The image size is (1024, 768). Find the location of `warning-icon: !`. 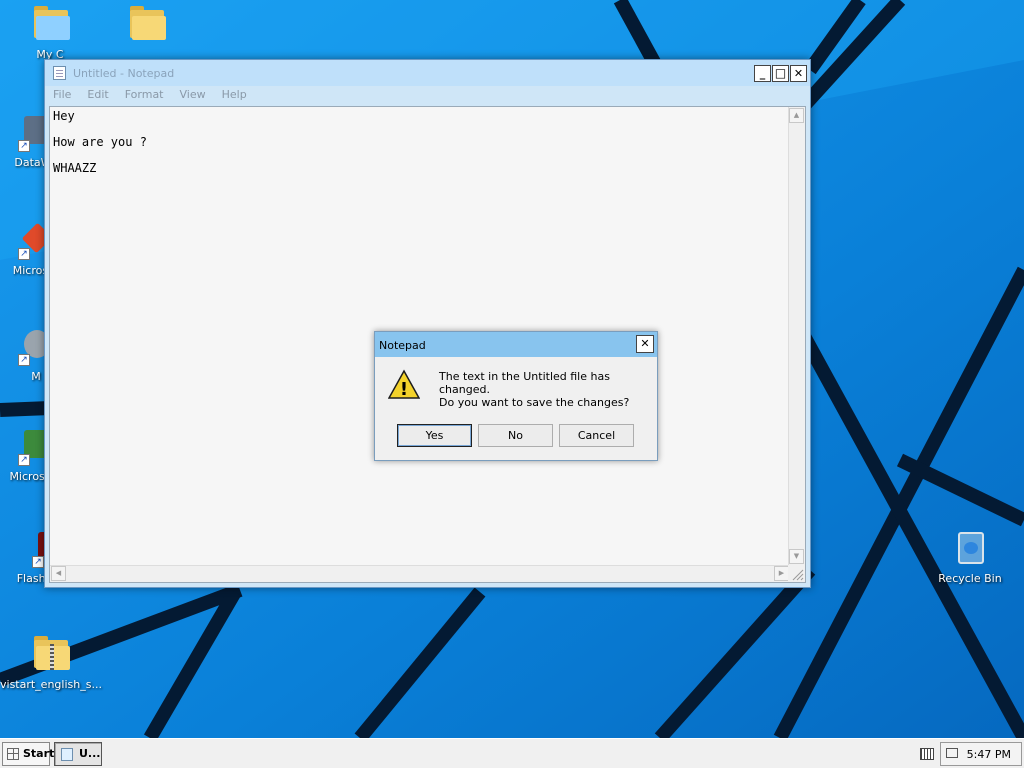

warning-icon: ! is located at coordinates (404, 384).